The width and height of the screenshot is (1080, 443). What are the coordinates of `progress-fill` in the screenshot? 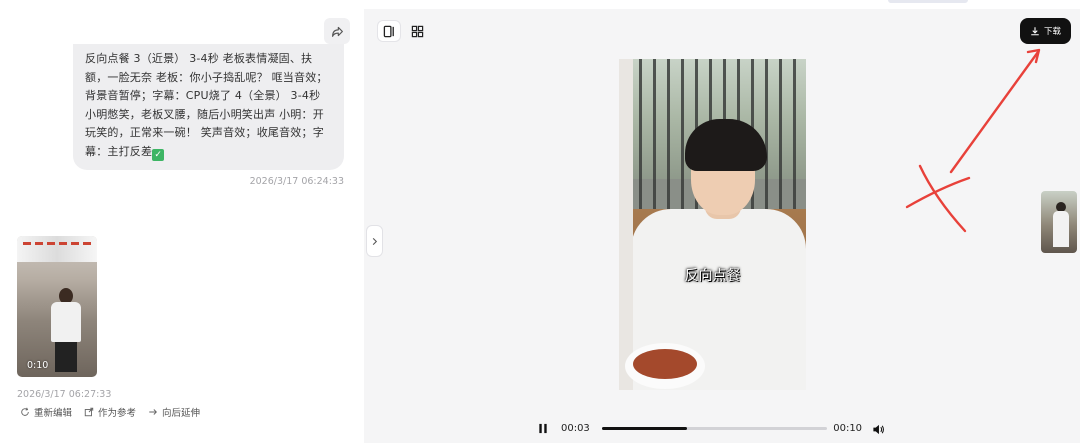 It's located at (644, 428).